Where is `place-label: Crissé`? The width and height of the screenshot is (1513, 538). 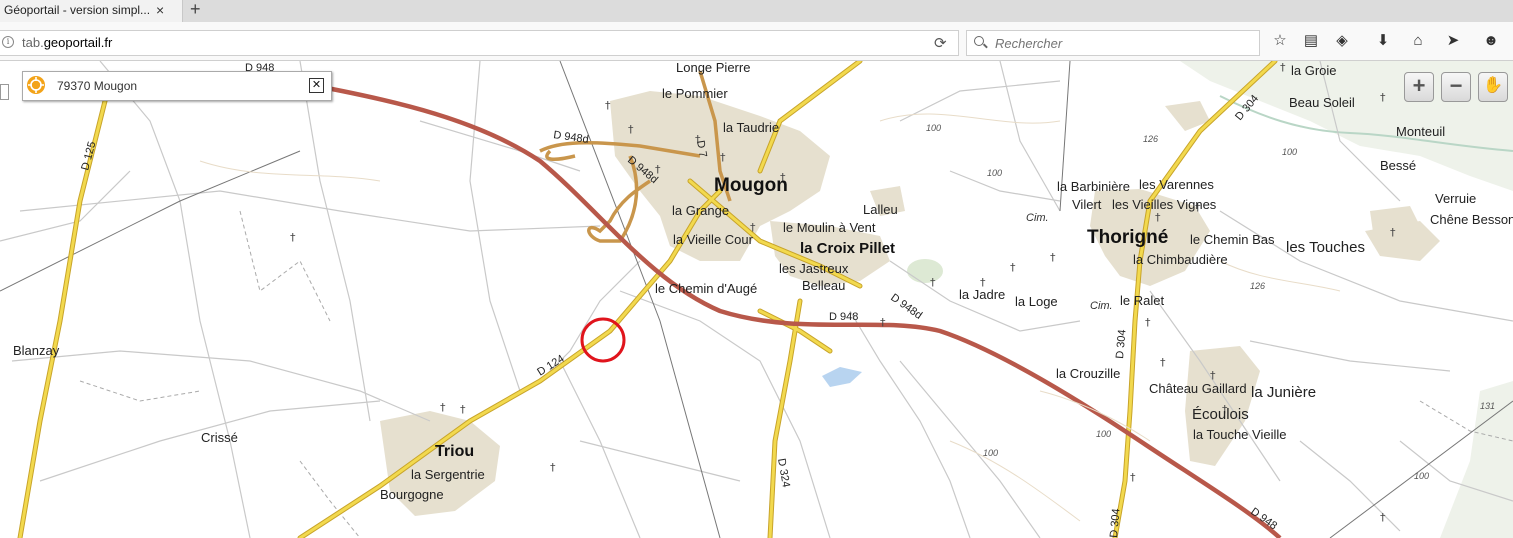
place-label: Crissé is located at coordinates (219, 437).